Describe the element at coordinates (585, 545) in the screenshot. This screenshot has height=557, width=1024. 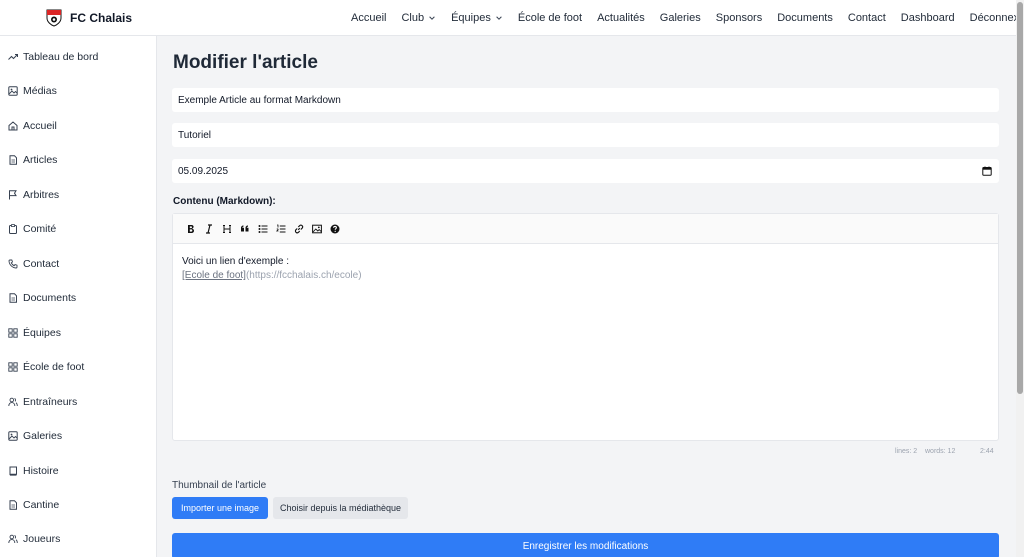
I see `save-changes-button: Enregistrer les modifications` at that location.